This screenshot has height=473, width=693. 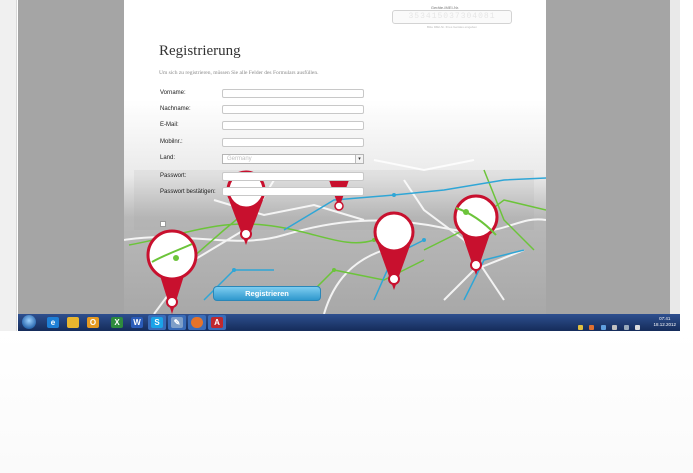 I want to click on mobile-field, so click(x=293, y=142).